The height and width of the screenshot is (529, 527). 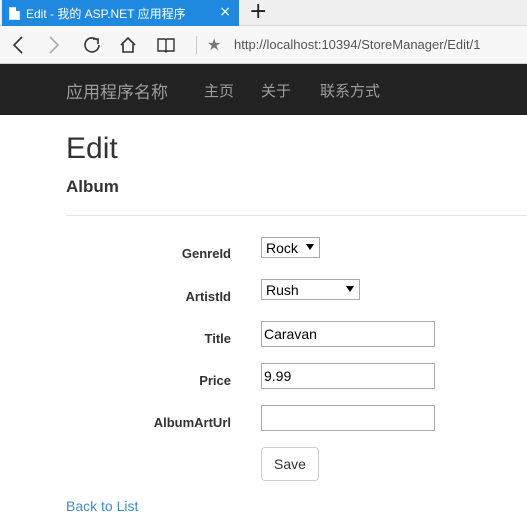 I want to click on back-to-list-link: Back to List, so click(x=102, y=506).